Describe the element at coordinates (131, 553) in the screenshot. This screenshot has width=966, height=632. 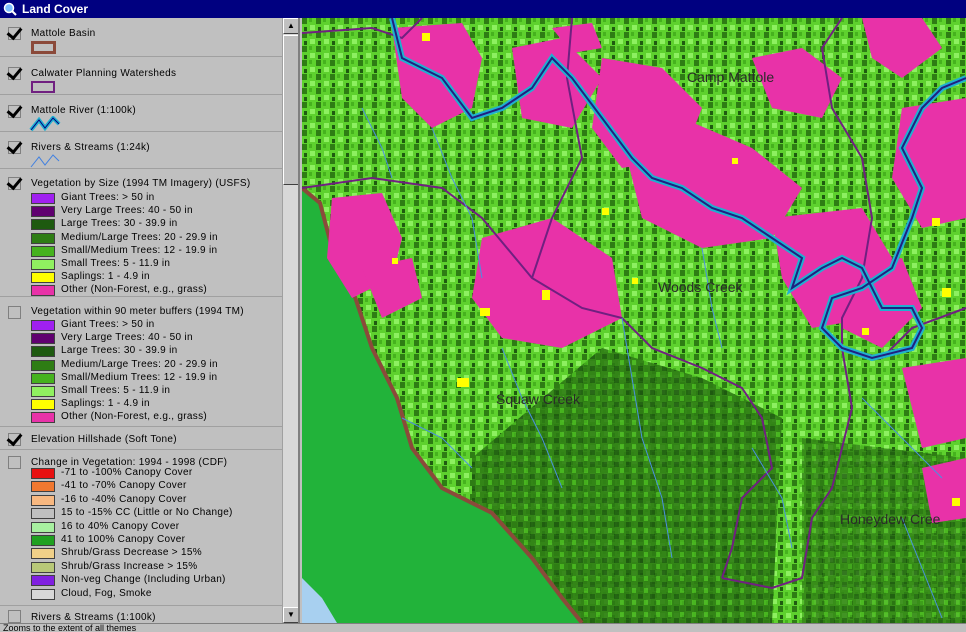
I see `legend-class-label: Shrub/Grass Decrease > 15%` at that location.